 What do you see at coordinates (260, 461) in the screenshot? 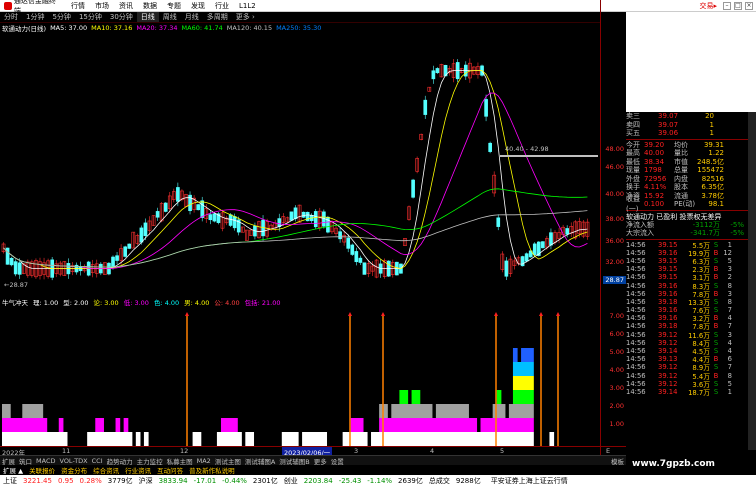
I see `tab-test-a: 测试辅图A` at bounding box center [260, 461].